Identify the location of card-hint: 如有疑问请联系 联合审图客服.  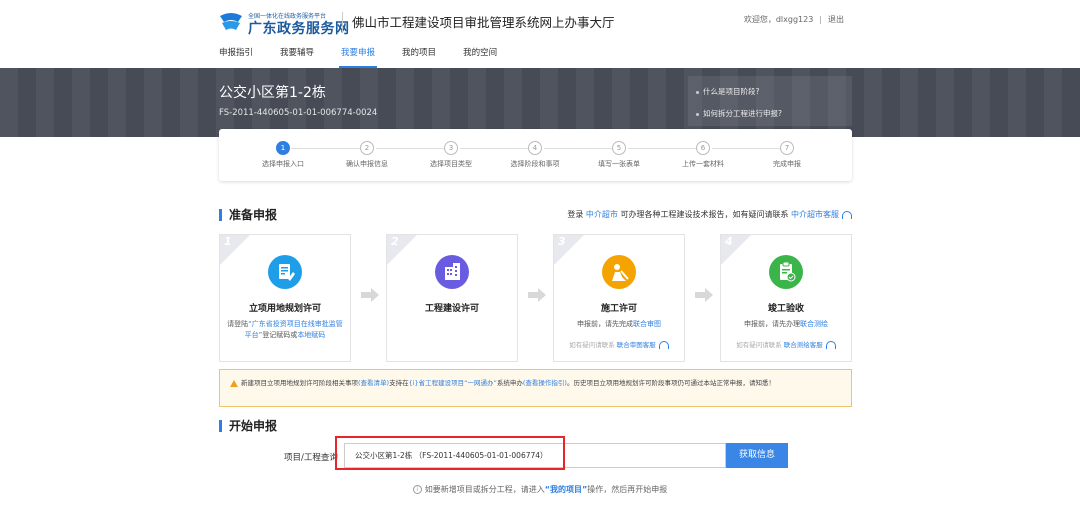
(619, 344).